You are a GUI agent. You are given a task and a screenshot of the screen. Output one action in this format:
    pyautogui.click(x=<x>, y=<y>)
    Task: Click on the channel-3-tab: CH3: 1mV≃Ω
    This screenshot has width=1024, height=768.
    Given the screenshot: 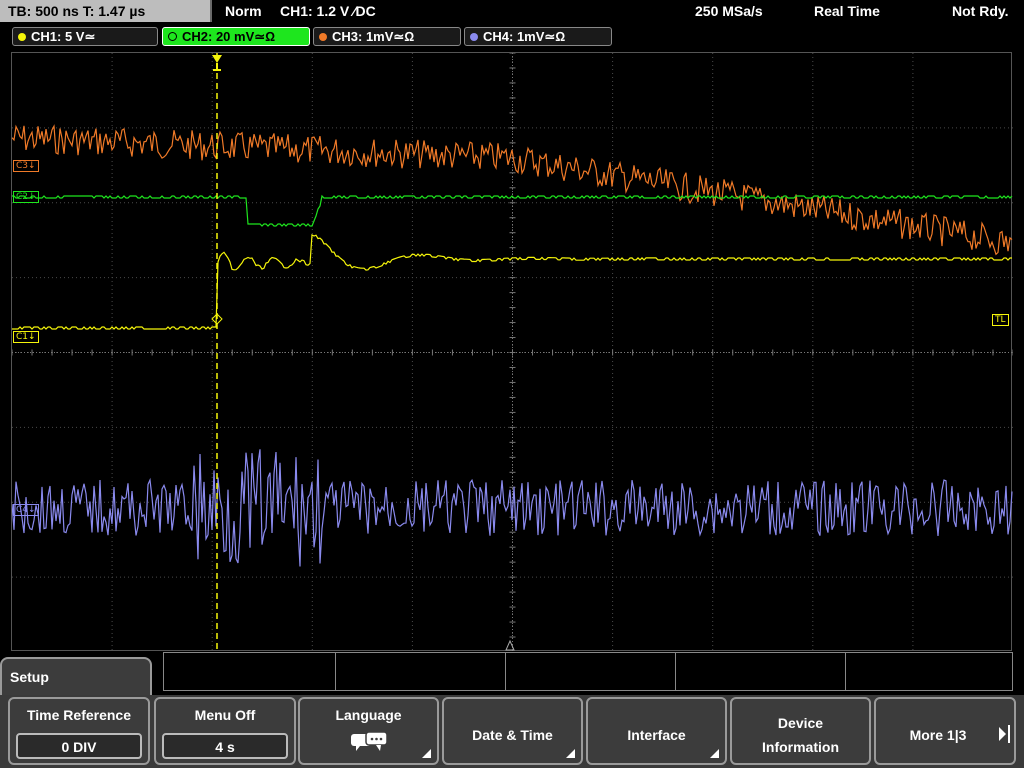 What is the action you would take?
    pyautogui.click(x=387, y=36)
    